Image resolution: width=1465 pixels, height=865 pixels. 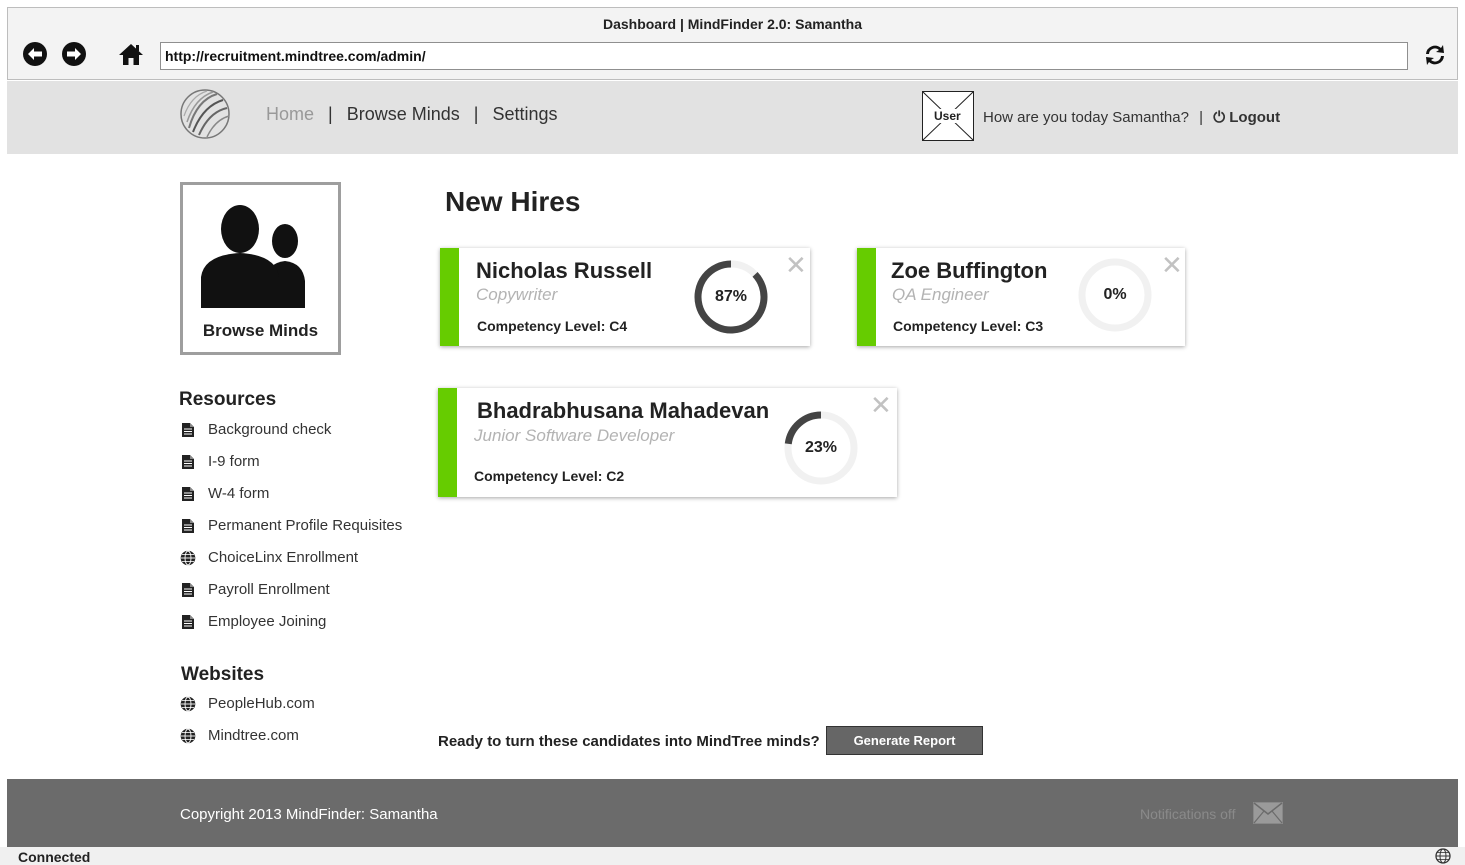 I want to click on hire-name: Nicholas Russell, so click(x=564, y=270).